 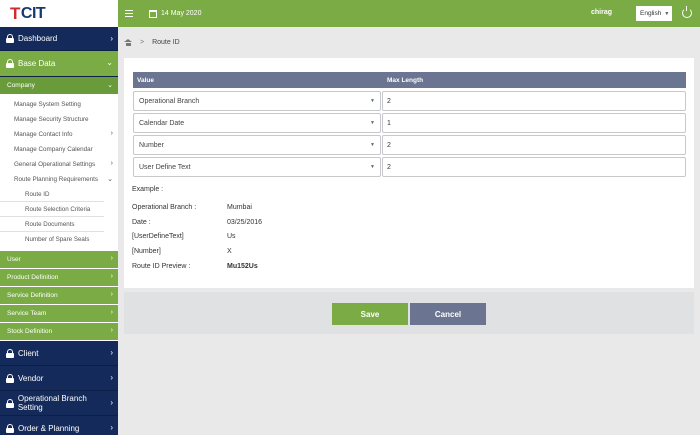 What do you see at coordinates (687, 12) in the screenshot?
I see `logout-icon` at bounding box center [687, 12].